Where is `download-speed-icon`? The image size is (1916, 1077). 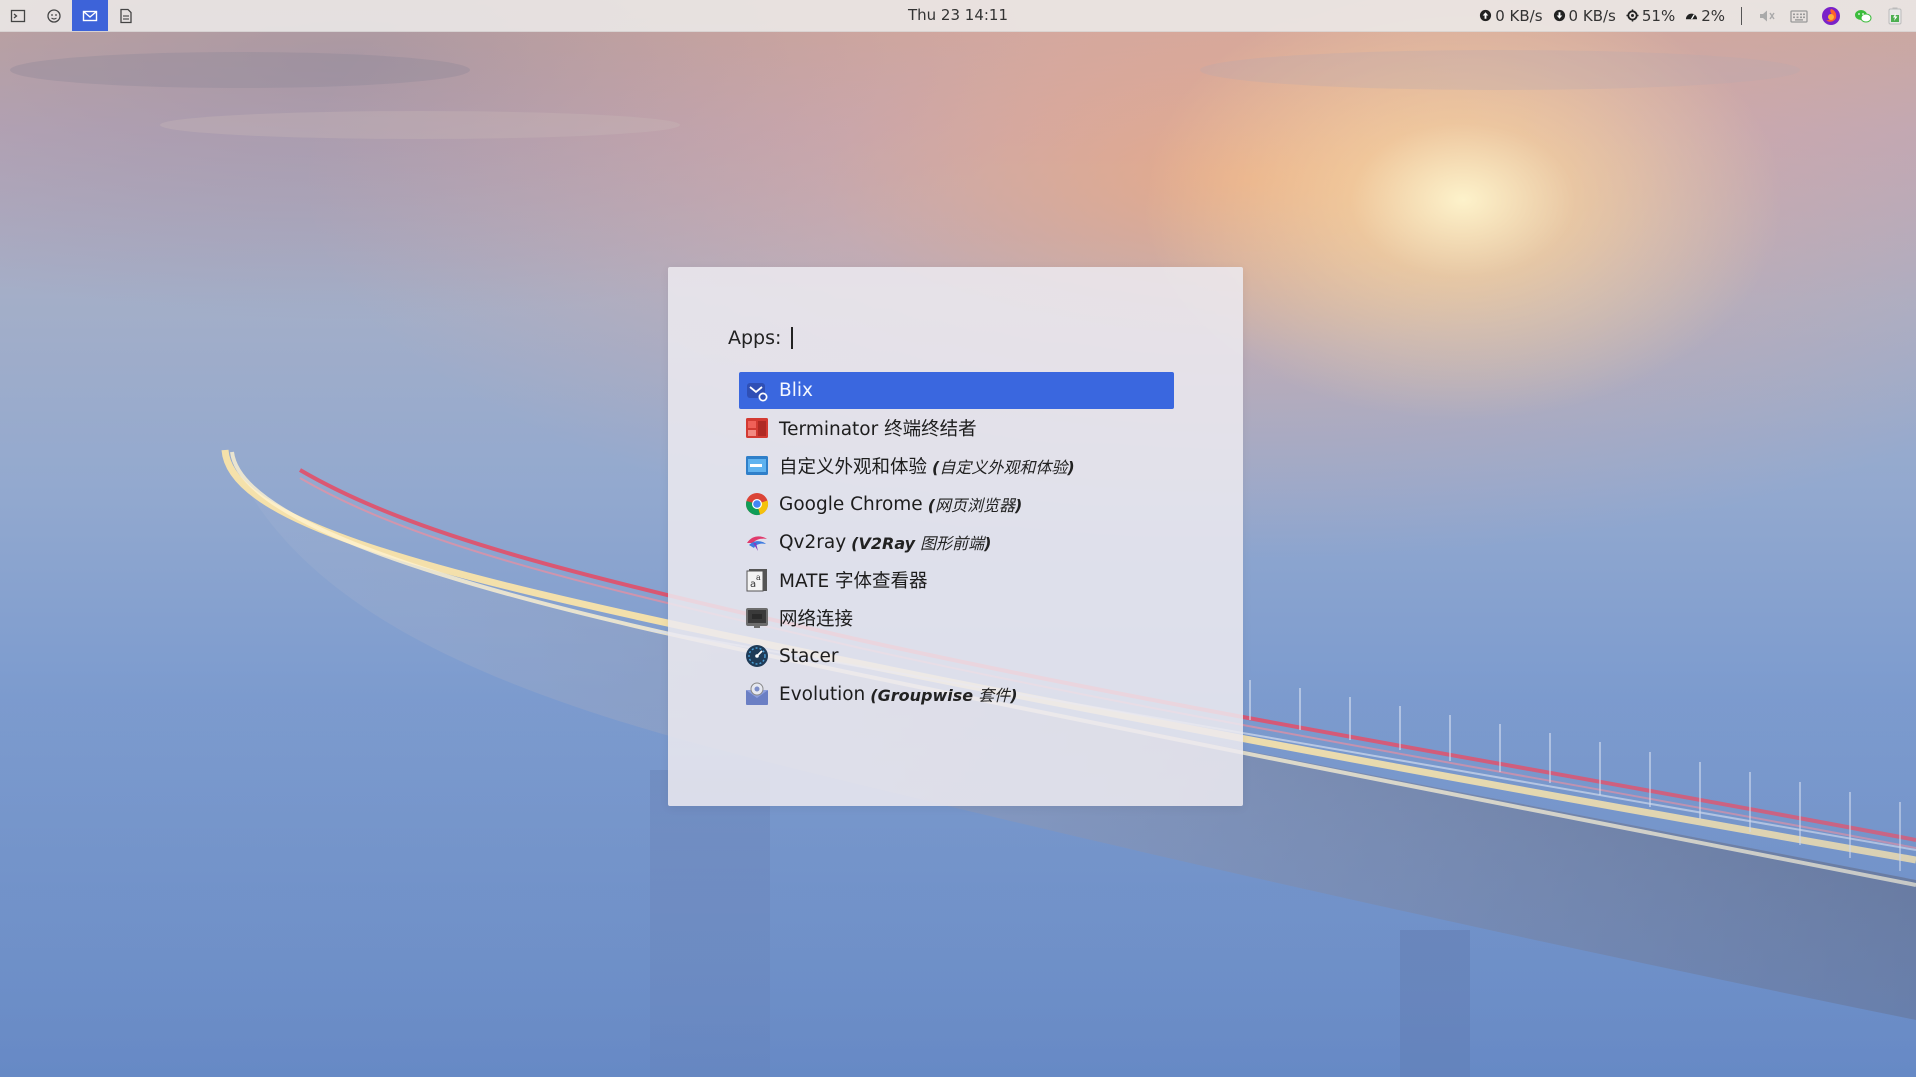
download-speed-icon is located at coordinates (1559, 15).